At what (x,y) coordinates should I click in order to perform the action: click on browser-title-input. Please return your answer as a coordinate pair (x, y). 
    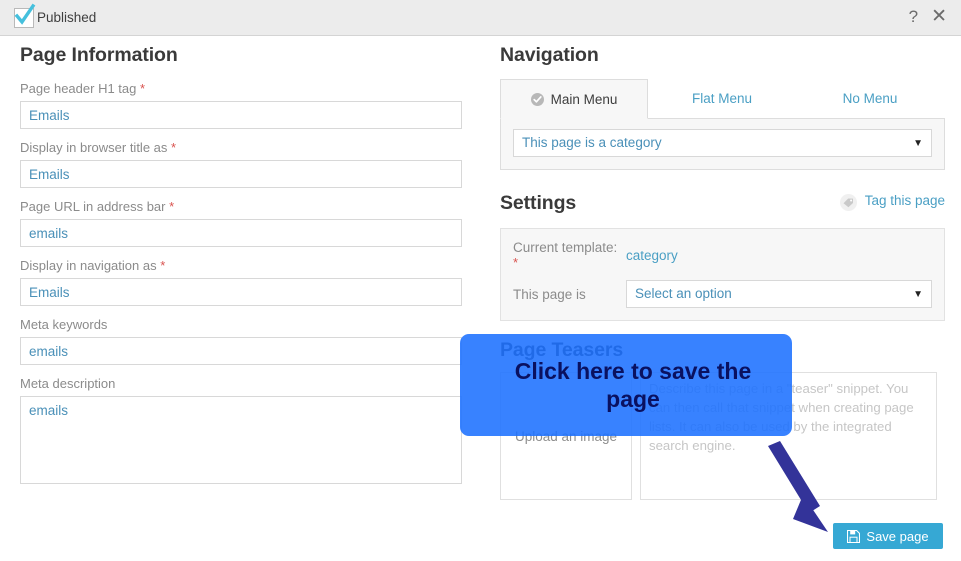
    Looking at the image, I should click on (241, 174).